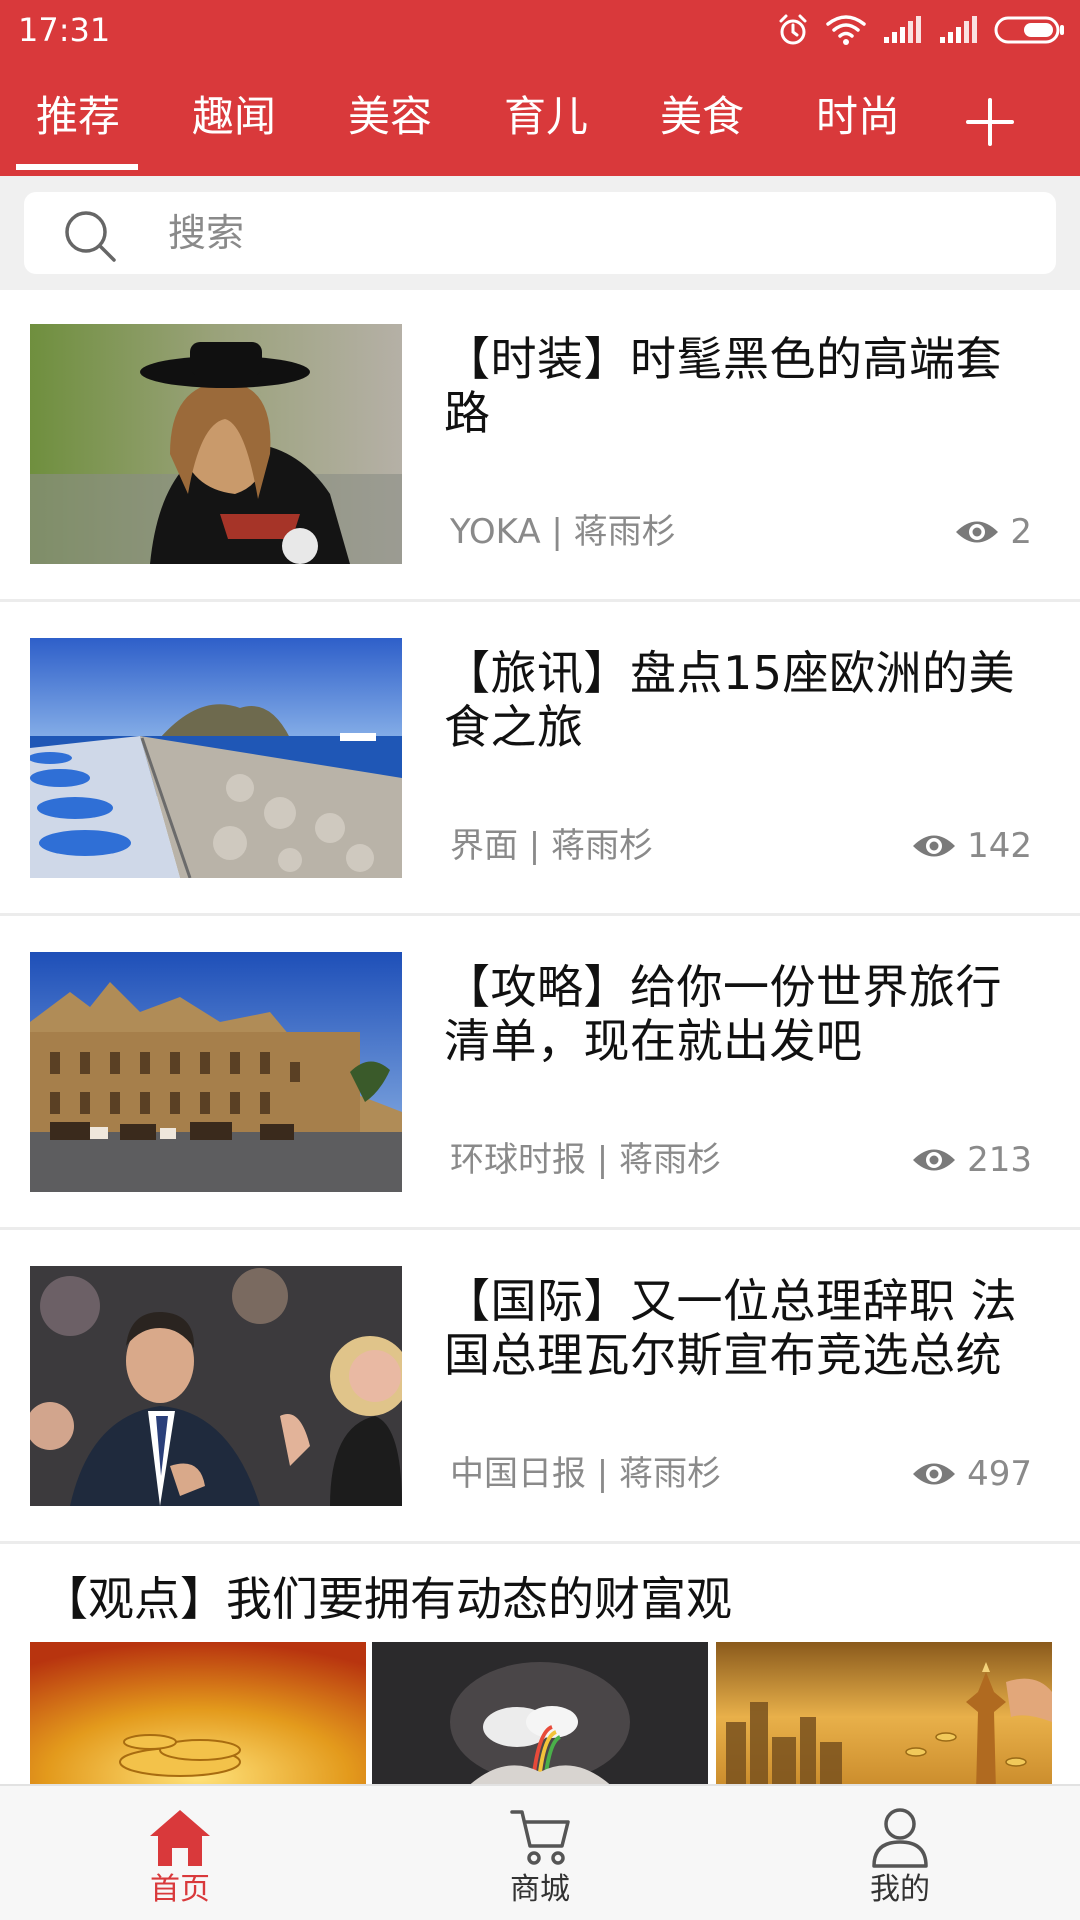  What do you see at coordinates (77, 167) in the screenshot?
I see `active-tab-indicator` at bounding box center [77, 167].